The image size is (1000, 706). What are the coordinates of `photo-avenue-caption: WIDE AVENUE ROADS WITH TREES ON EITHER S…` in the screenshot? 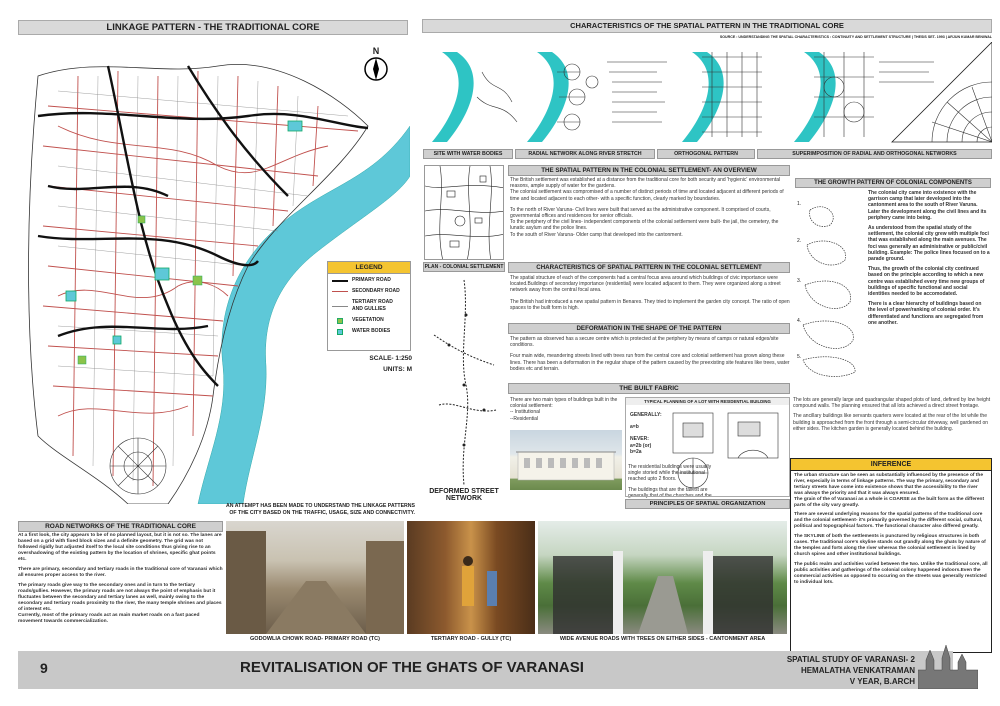 It's located at (662, 639).